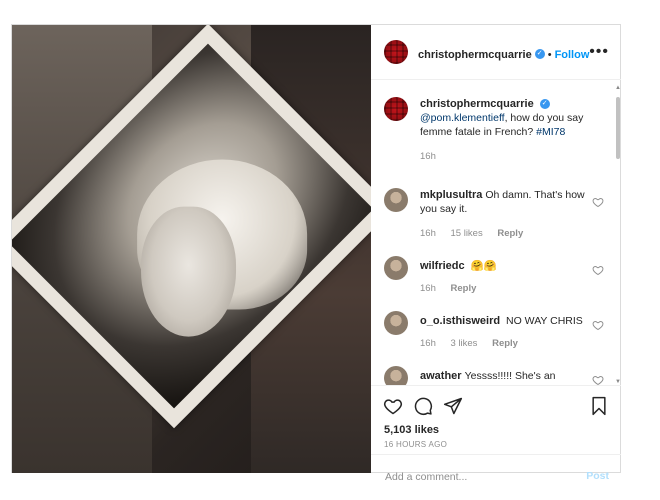 This screenshot has height=500, width=660. I want to click on comment-meta: 16h Reply, so click(454, 288).